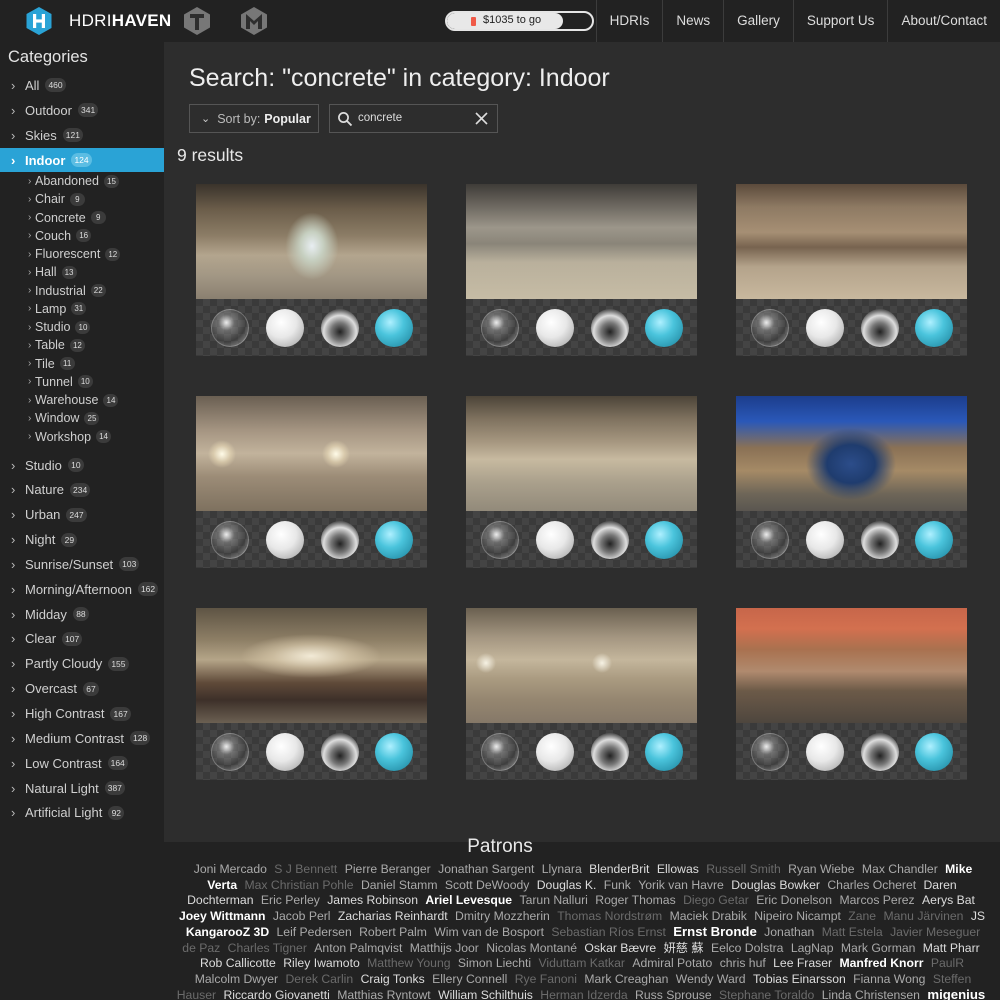 The width and height of the screenshot is (1000, 1000). Describe the element at coordinates (60, 290) in the screenshot. I see `subcategory-label: Industrial` at that location.